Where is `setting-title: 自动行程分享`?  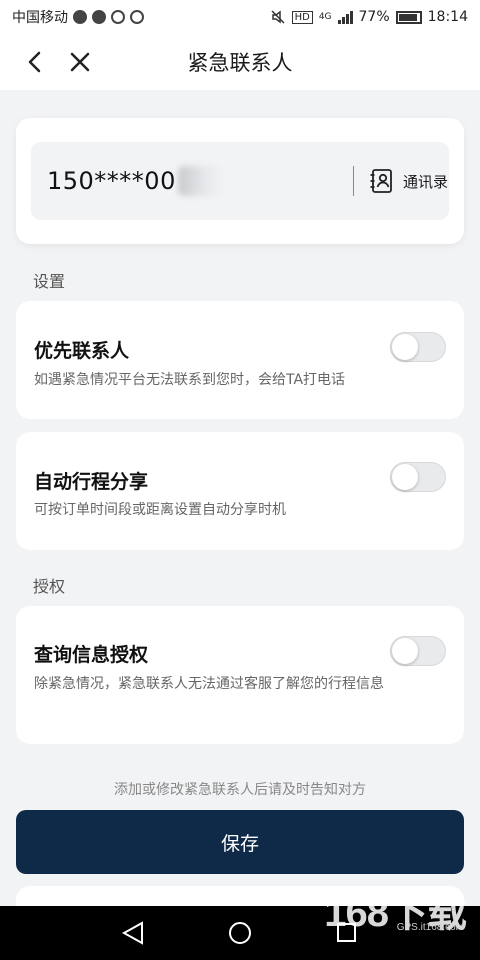 setting-title: 自动行程分享 is located at coordinates (91, 482).